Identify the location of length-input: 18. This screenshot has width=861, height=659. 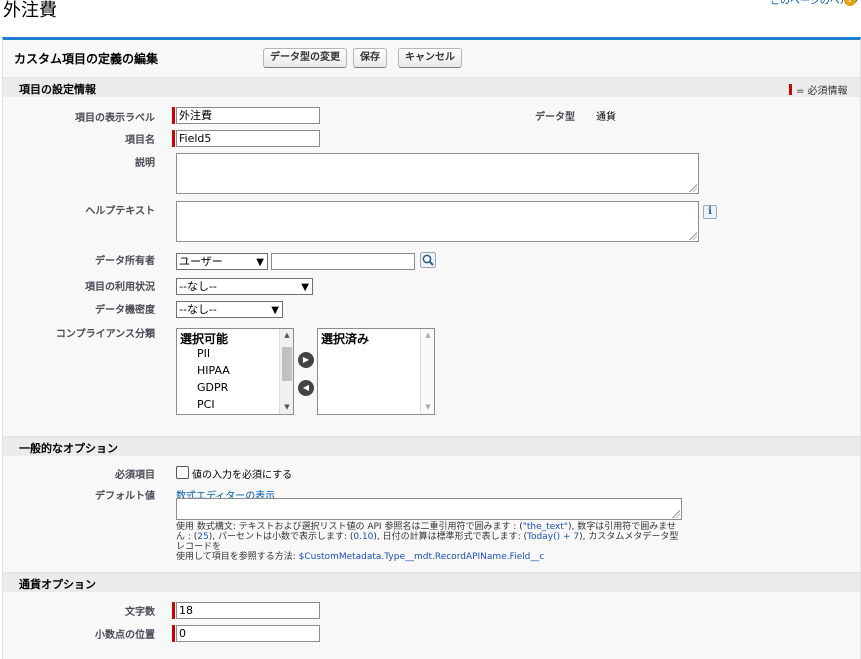
(248, 610).